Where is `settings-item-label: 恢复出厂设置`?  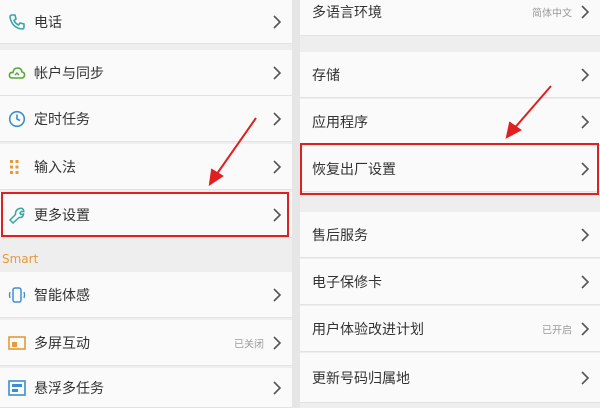
settings-item-label: 恢复出厂设置 is located at coordinates (354, 169).